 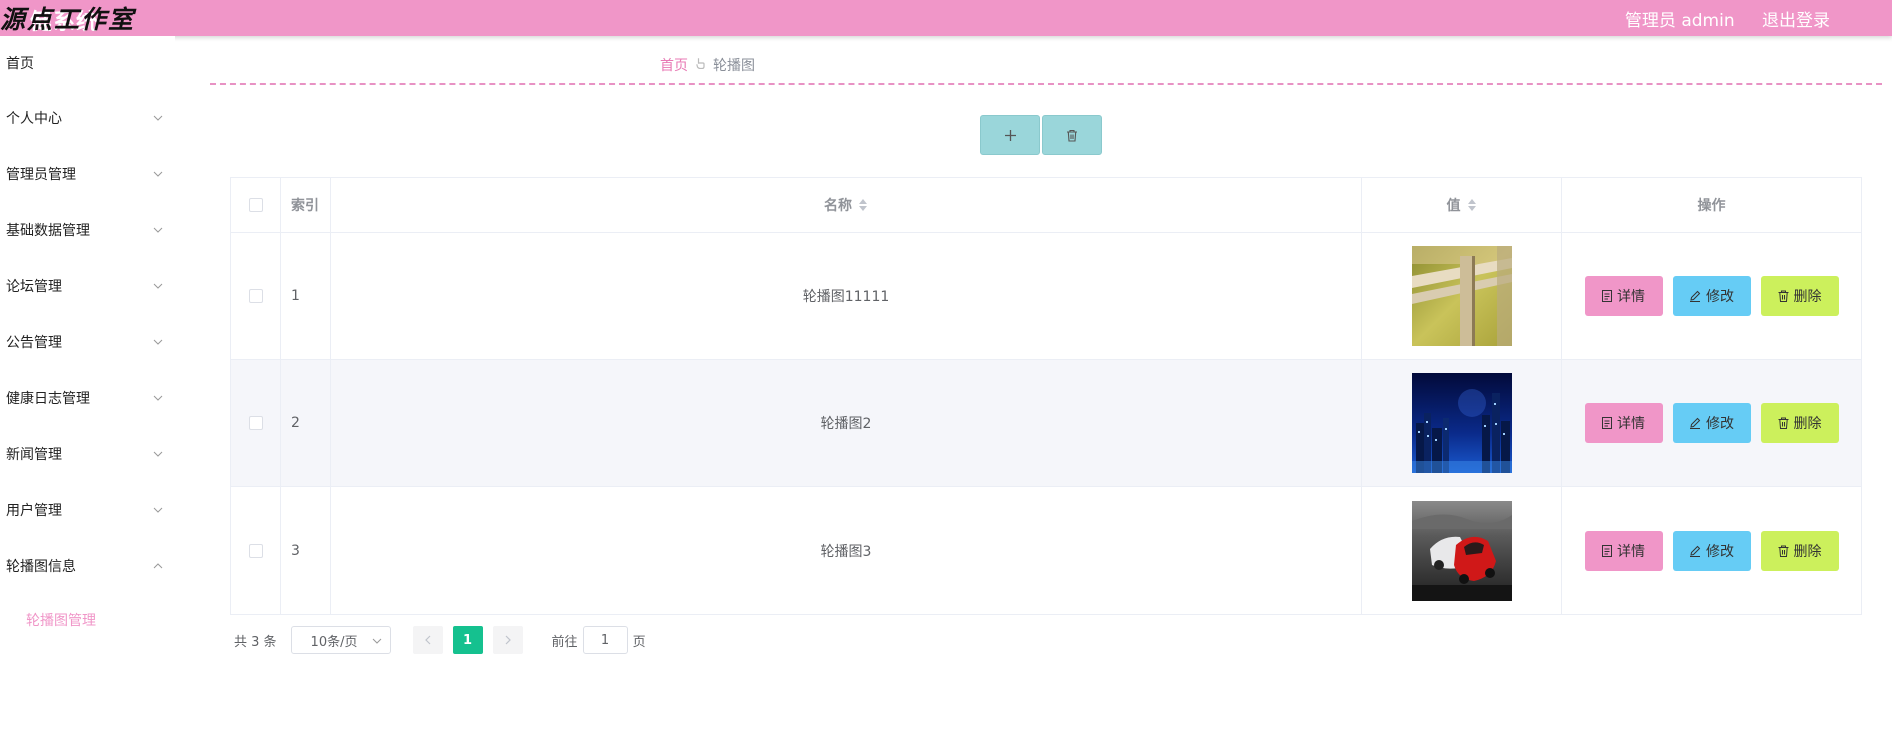 I want to click on column-header-name: 名称, so click(x=846, y=205).